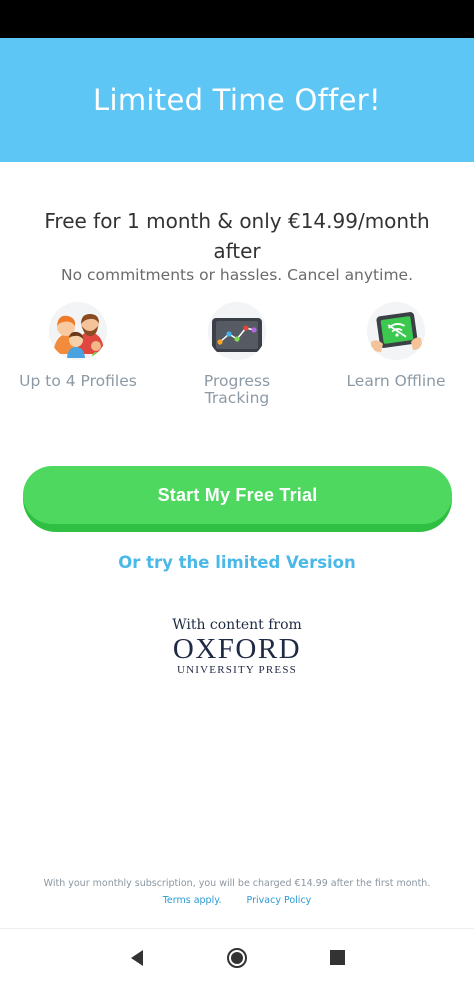 Image resolution: width=474 pixels, height=986 pixels. What do you see at coordinates (237, 19) in the screenshot?
I see `status-bar` at bounding box center [237, 19].